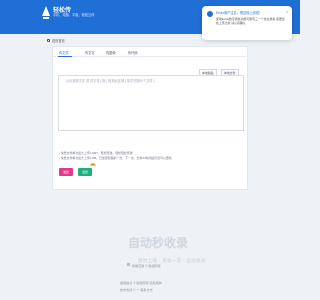 The image size is (320, 300). What do you see at coordinates (46, 12) in the screenshot?
I see `logo-icon` at bounding box center [46, 12].